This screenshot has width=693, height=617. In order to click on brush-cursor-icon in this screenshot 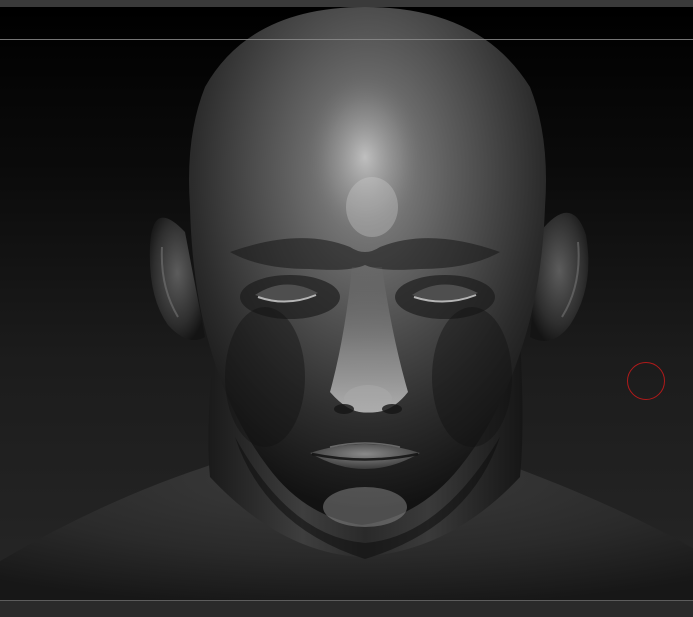, I will do `click(646, 381)`.